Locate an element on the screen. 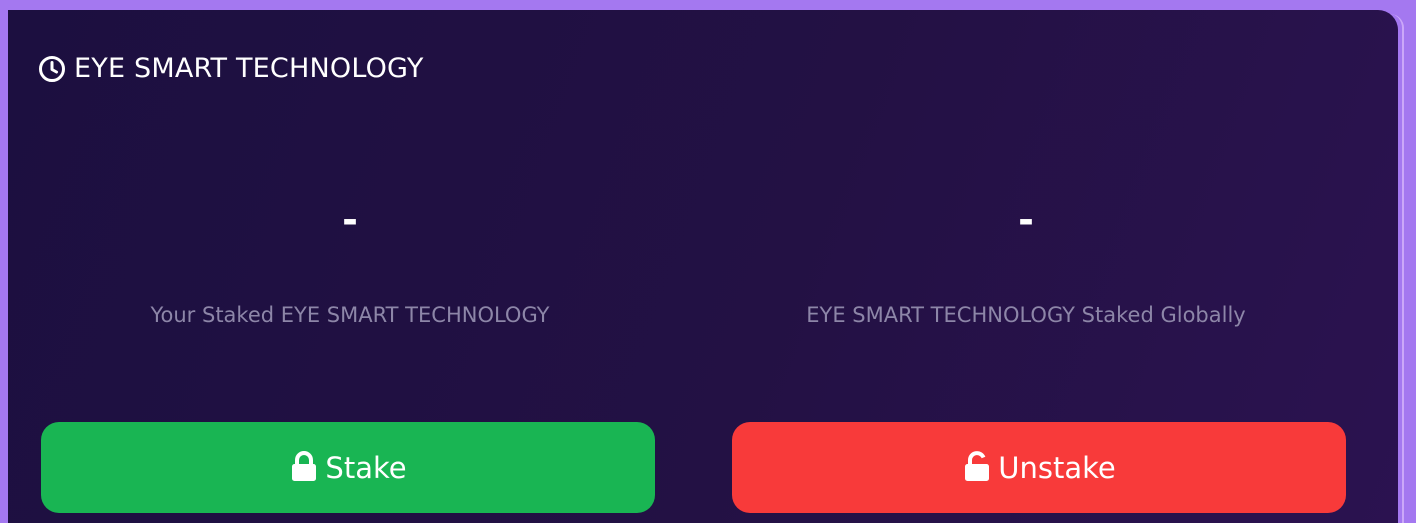  clock-icon is located at coordinates (52, 69).